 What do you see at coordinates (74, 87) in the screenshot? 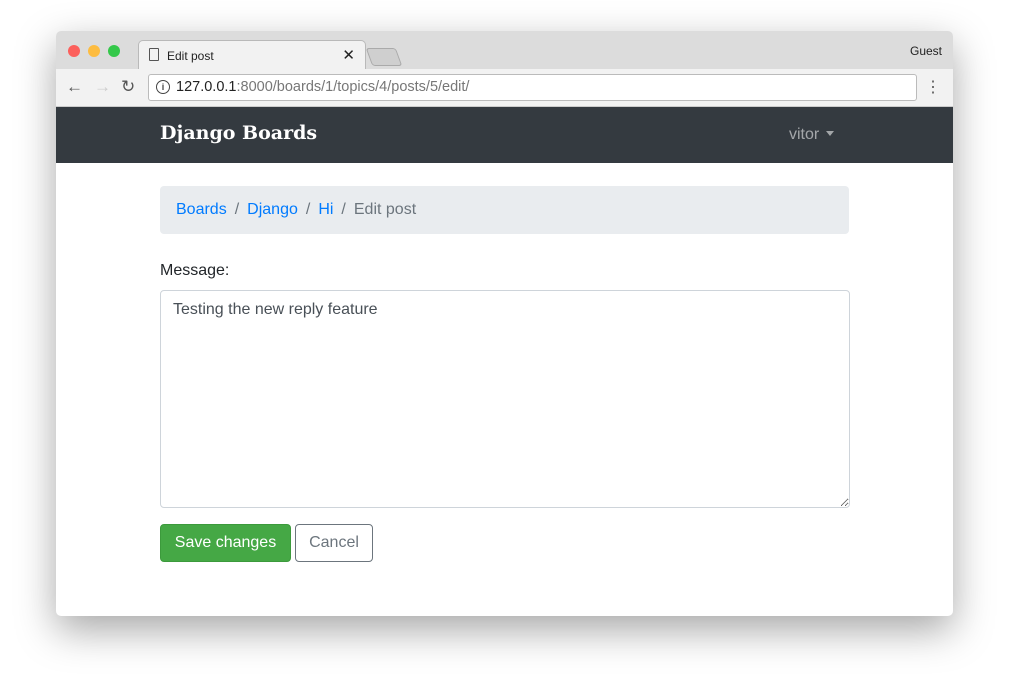
I see `back-icon: ←` at bounding box center [74, 87].